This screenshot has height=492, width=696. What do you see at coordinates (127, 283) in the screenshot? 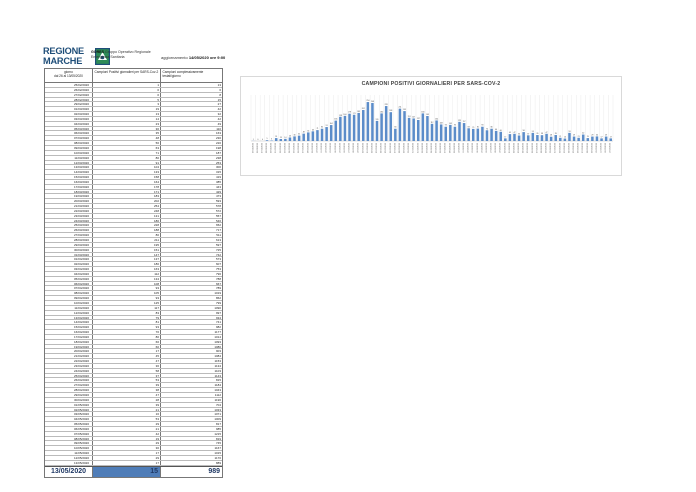
I see `cell-positives: 108` at bounding box center [127, 283].